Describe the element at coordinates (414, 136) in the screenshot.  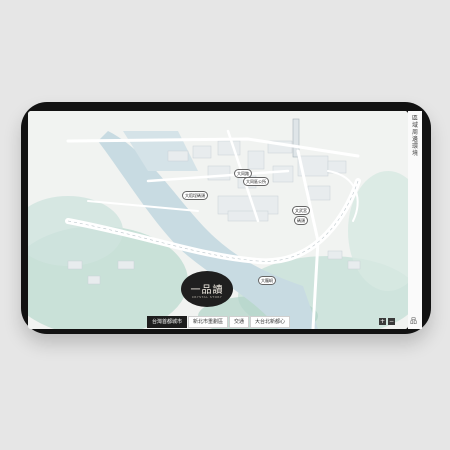
I see `sidebar-title: 區域周邊環境` at that location.